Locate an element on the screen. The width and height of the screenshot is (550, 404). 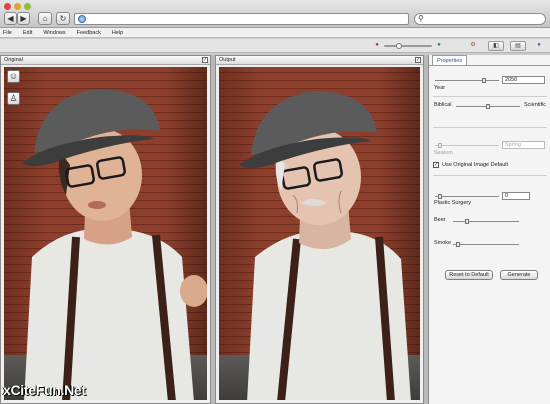
help-icon: ● is located at coordinates (539, 45).